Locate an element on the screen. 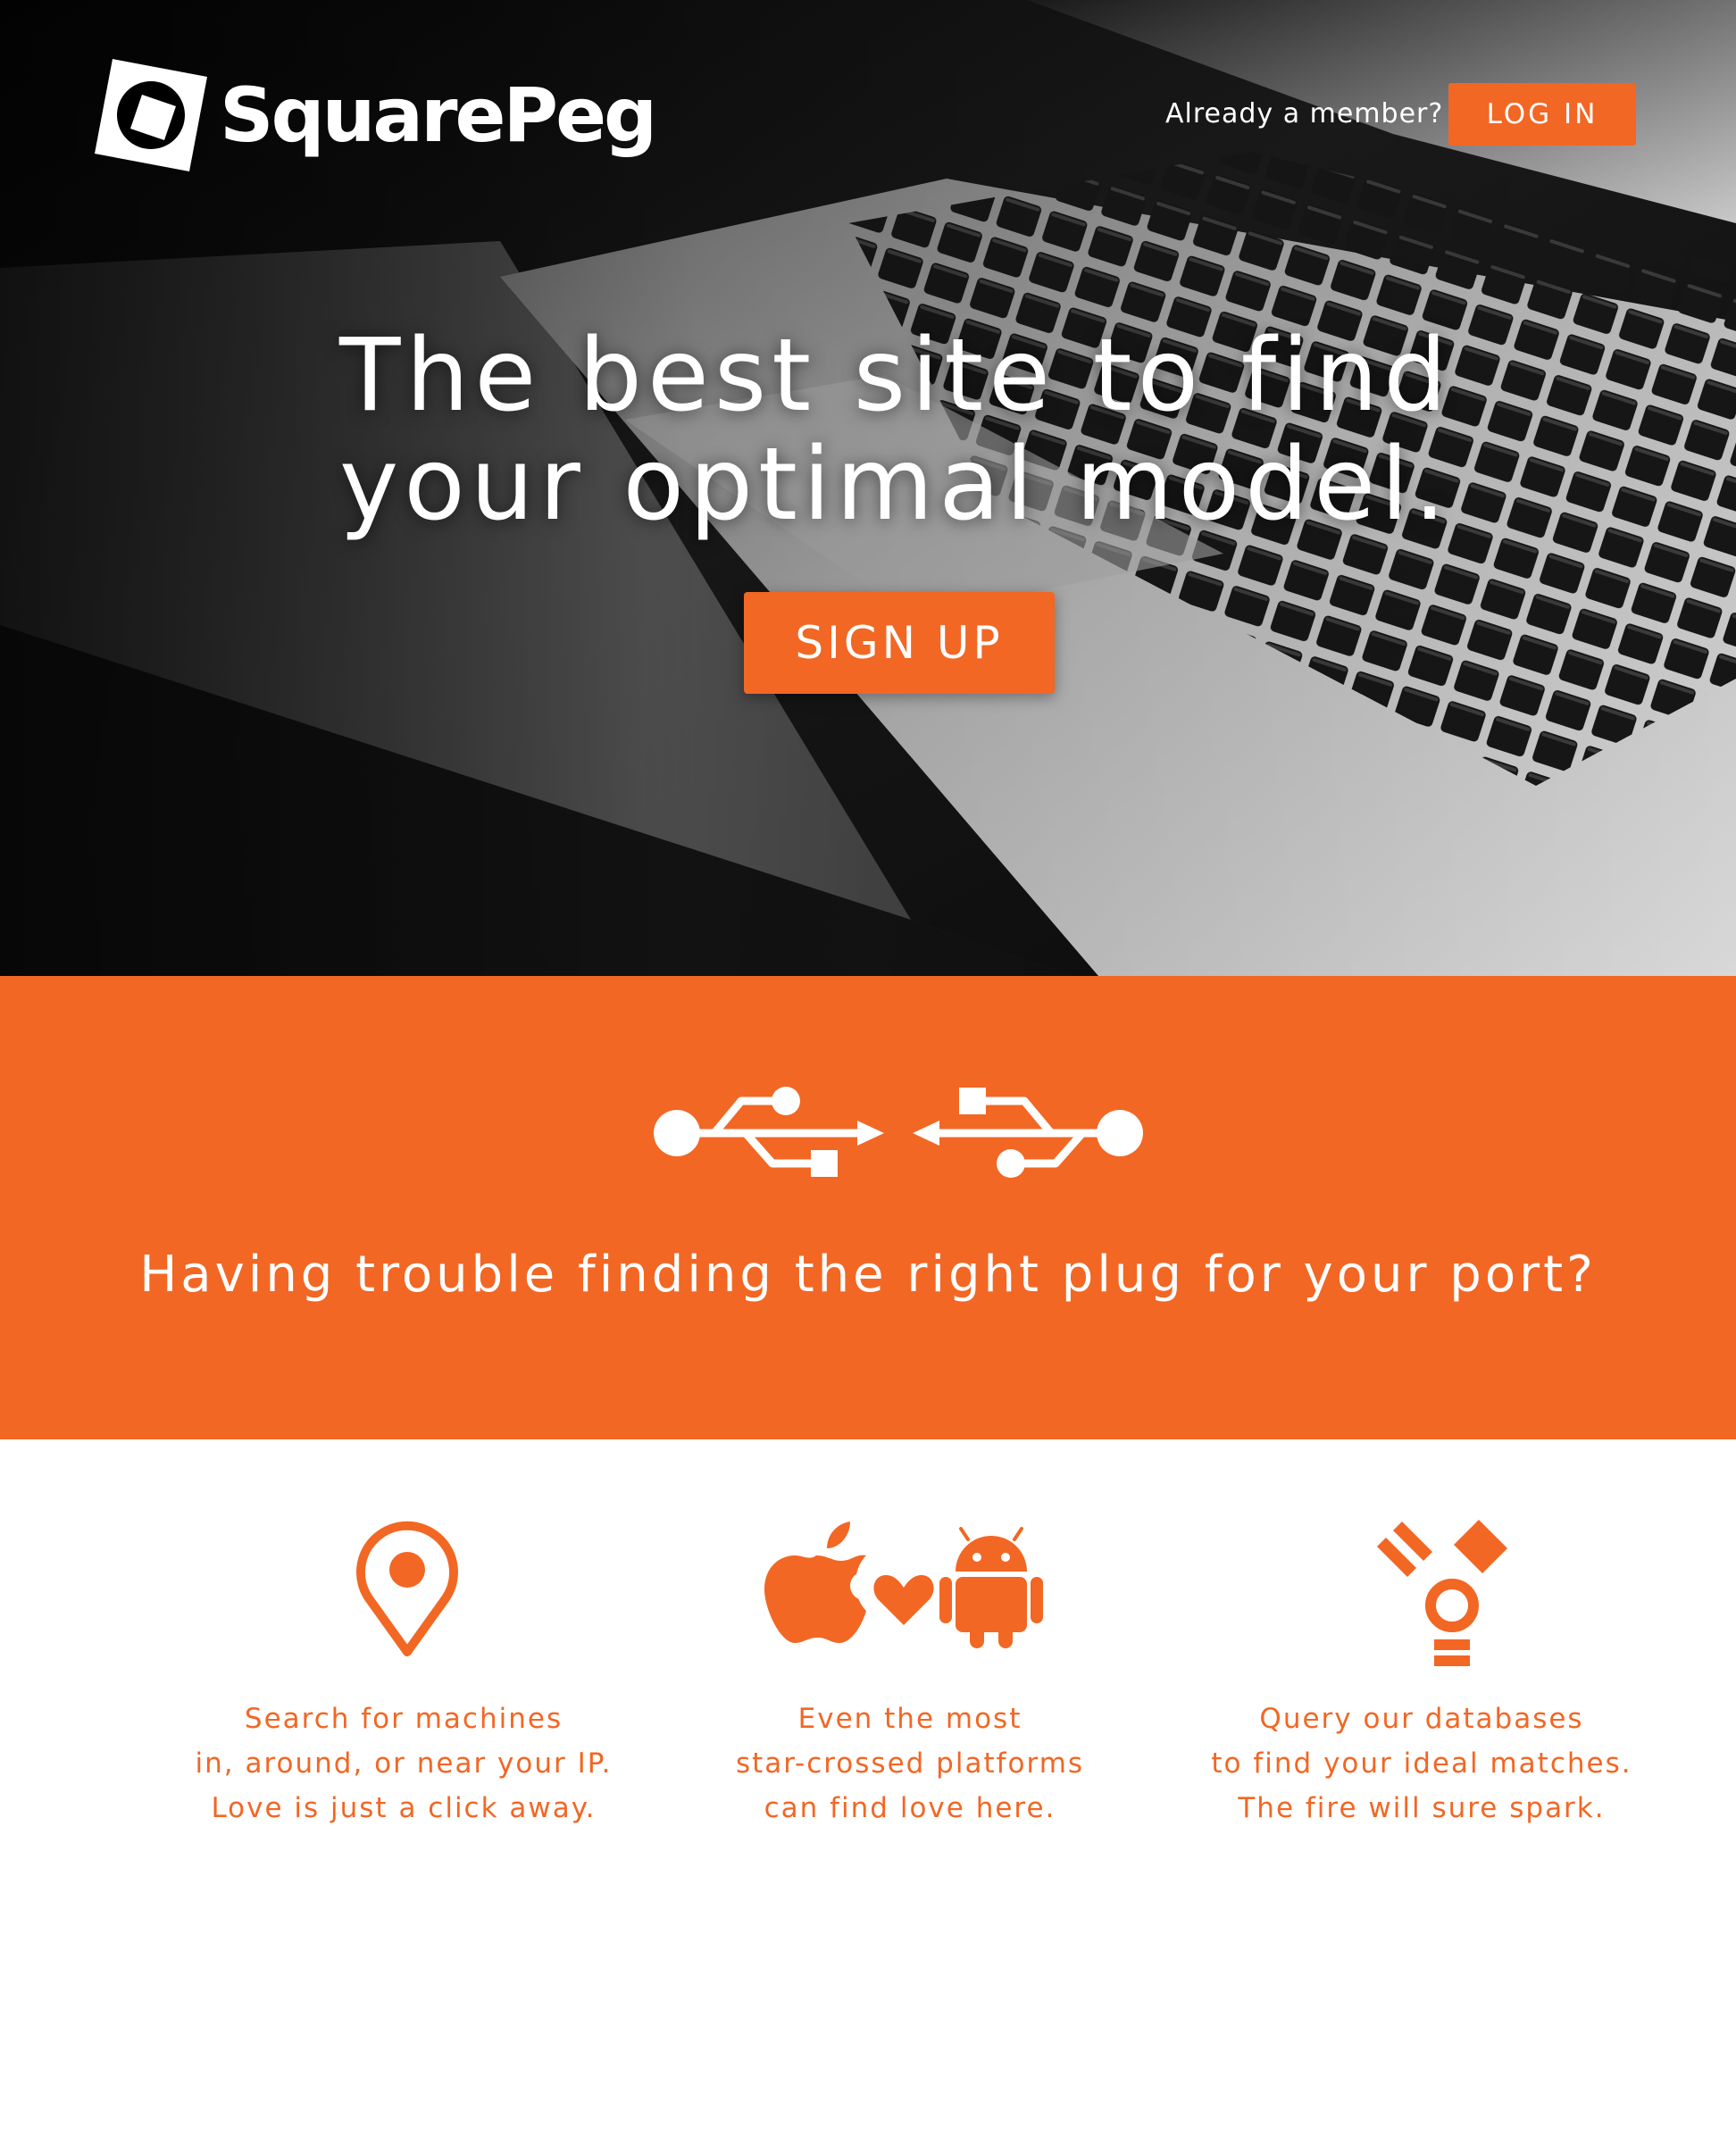 The height and width of the screenshot is (2143, 1736). apple-icon is located at coordinates (821, 1582).